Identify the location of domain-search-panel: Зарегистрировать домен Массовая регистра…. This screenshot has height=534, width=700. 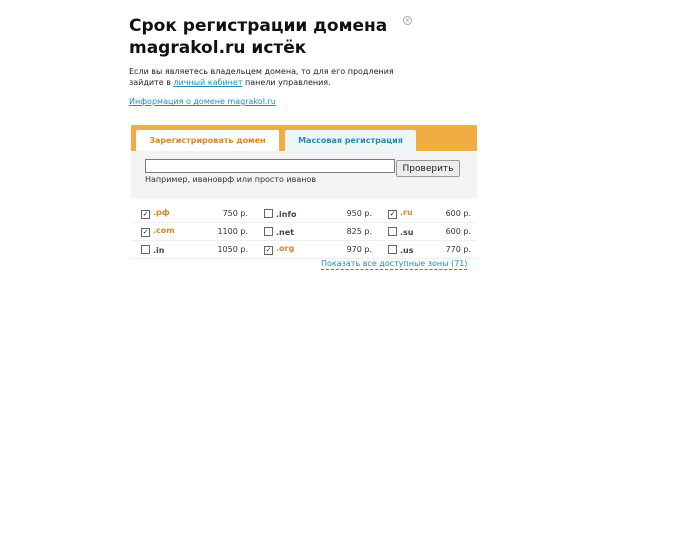
(304, 162).